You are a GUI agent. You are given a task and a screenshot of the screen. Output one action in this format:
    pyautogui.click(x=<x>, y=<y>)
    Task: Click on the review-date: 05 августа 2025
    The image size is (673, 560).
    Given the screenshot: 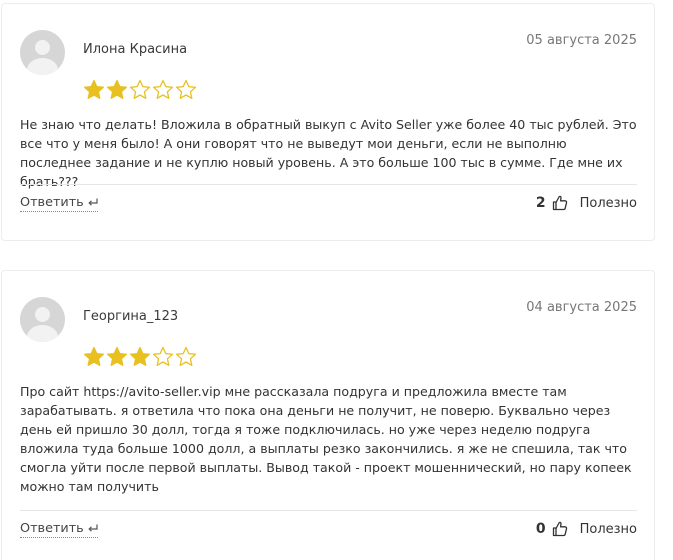 What is the action you would take?
    pyautogui.click(x=581, y=40)
    